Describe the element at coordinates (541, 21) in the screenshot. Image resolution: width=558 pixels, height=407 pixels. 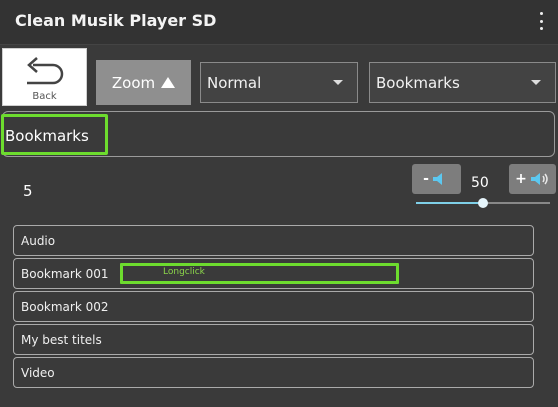
I see `more-vert-icon` at that location.